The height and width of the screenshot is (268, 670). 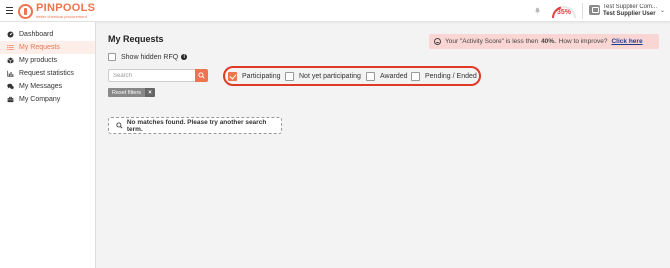 What do you see at coordinates (451, 76) in the screenshot?
I see `filter-label: Pending / Ended` at bounding box center [451, 76].